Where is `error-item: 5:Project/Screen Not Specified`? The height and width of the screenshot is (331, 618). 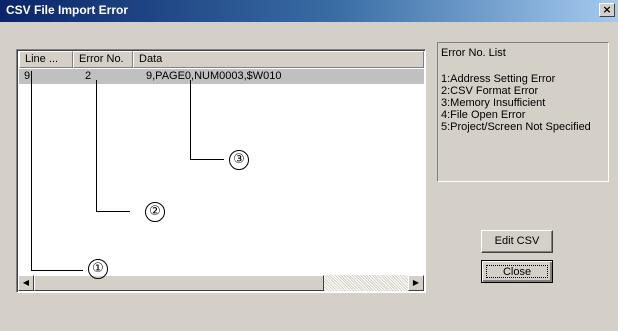
error-item: 5:Project/Screen Not Specified is located at coordinates (516, 127).